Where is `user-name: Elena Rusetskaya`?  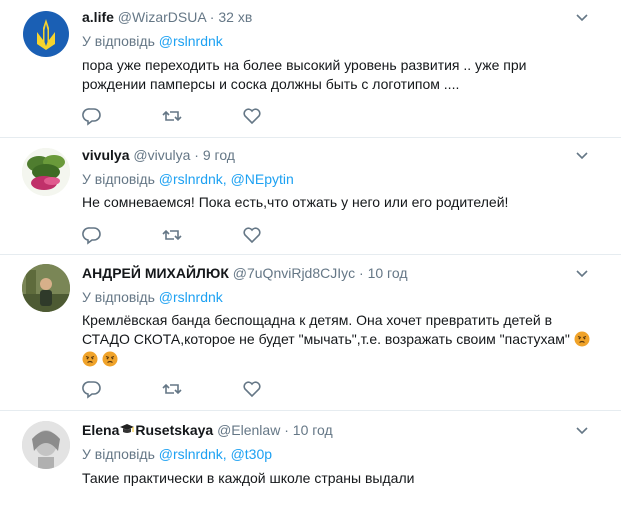 user-name: Elena Rusetskaya is located at coordinates (147, 430).